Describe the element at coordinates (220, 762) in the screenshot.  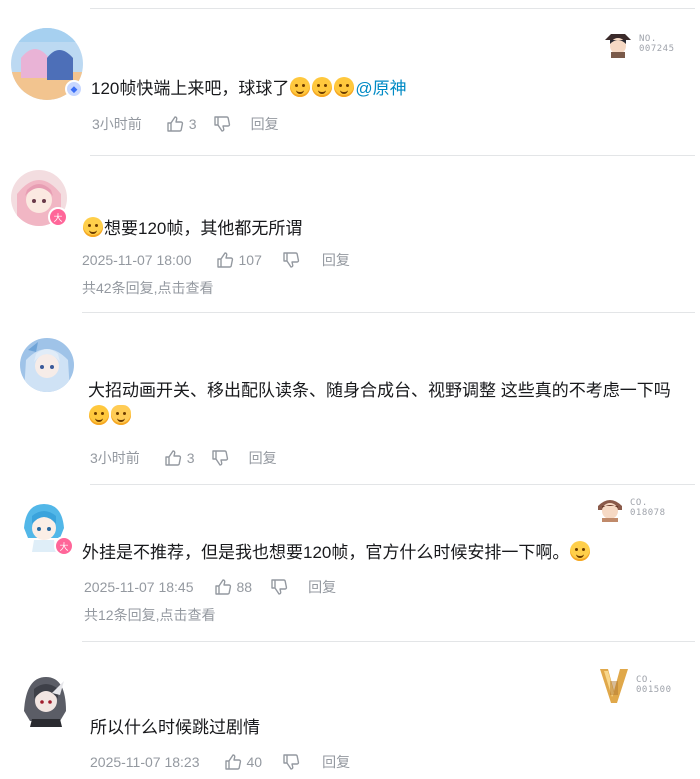
I see `comment-meta: 2025-11-07 18:23 40 回复` at that location.